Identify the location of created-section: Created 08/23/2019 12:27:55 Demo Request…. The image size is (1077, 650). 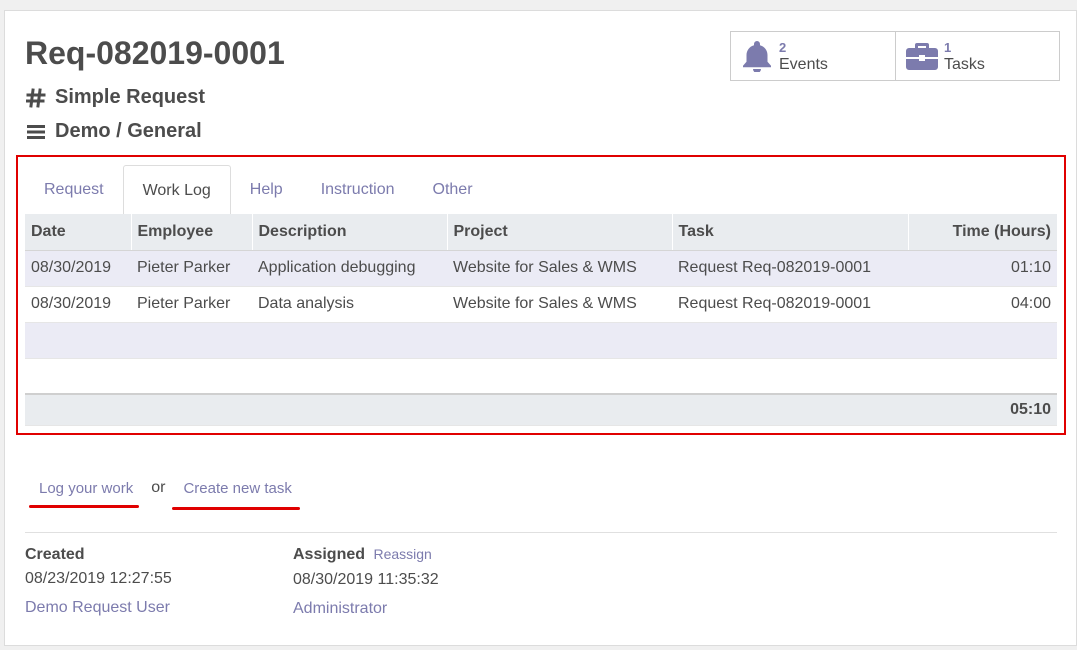
(98, 581).